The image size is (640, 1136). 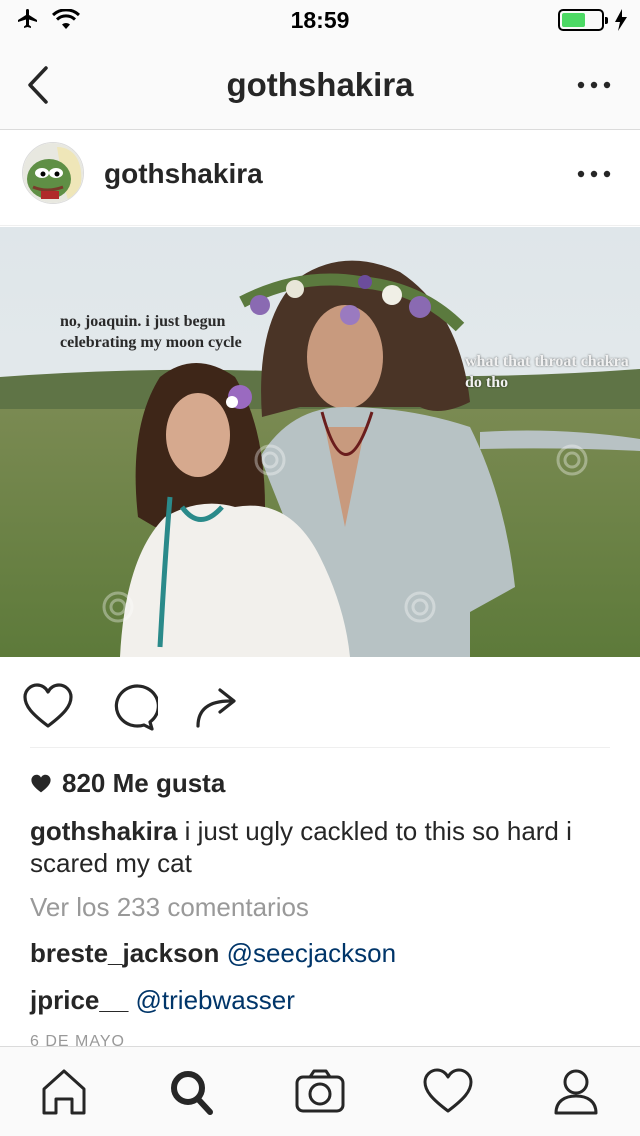 I want to click on charging-icon, so click(x=621, y=20).